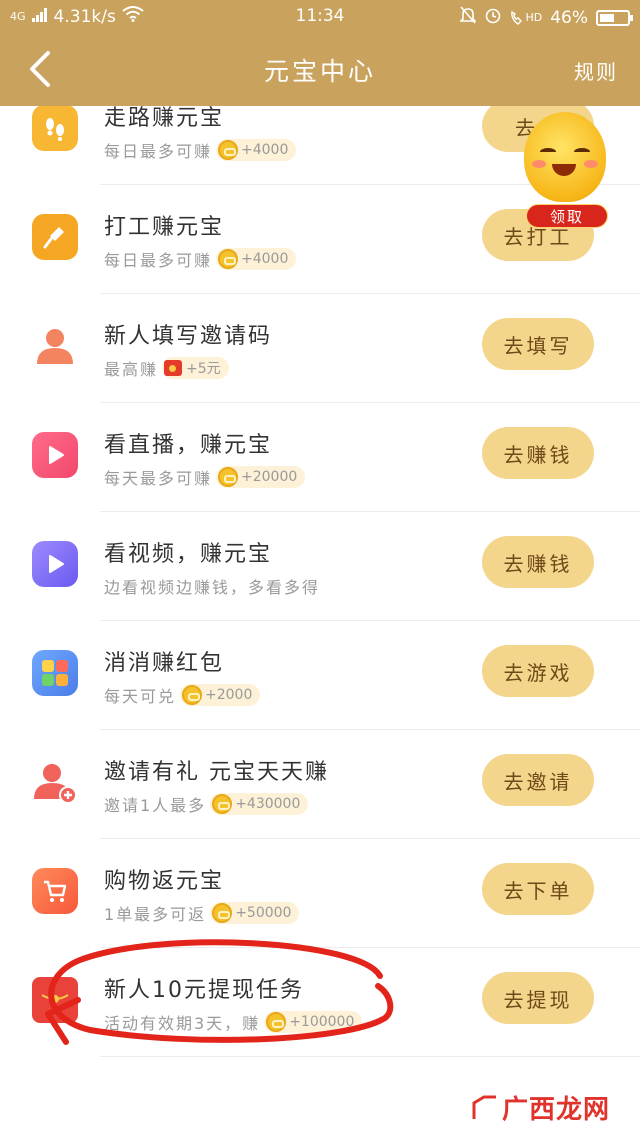 The height and width of the screenshot is (1138, 640). Describe the element at coordinates (204, 990) in the screenshot. I see `task-name: 新人10元提现任务` at that location.